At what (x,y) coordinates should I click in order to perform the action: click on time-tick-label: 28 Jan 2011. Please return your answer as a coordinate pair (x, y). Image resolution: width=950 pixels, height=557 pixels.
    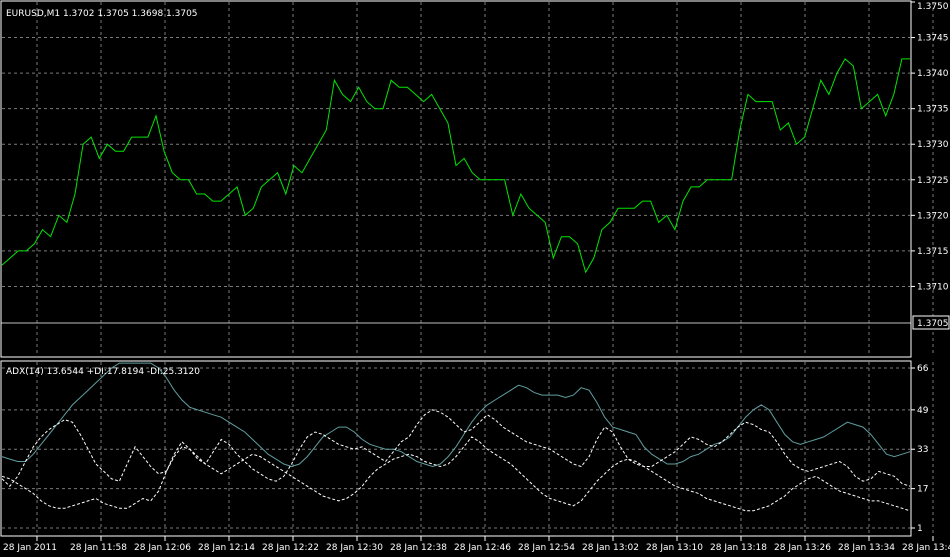
    Looking at the image, I should click on (30, 548).